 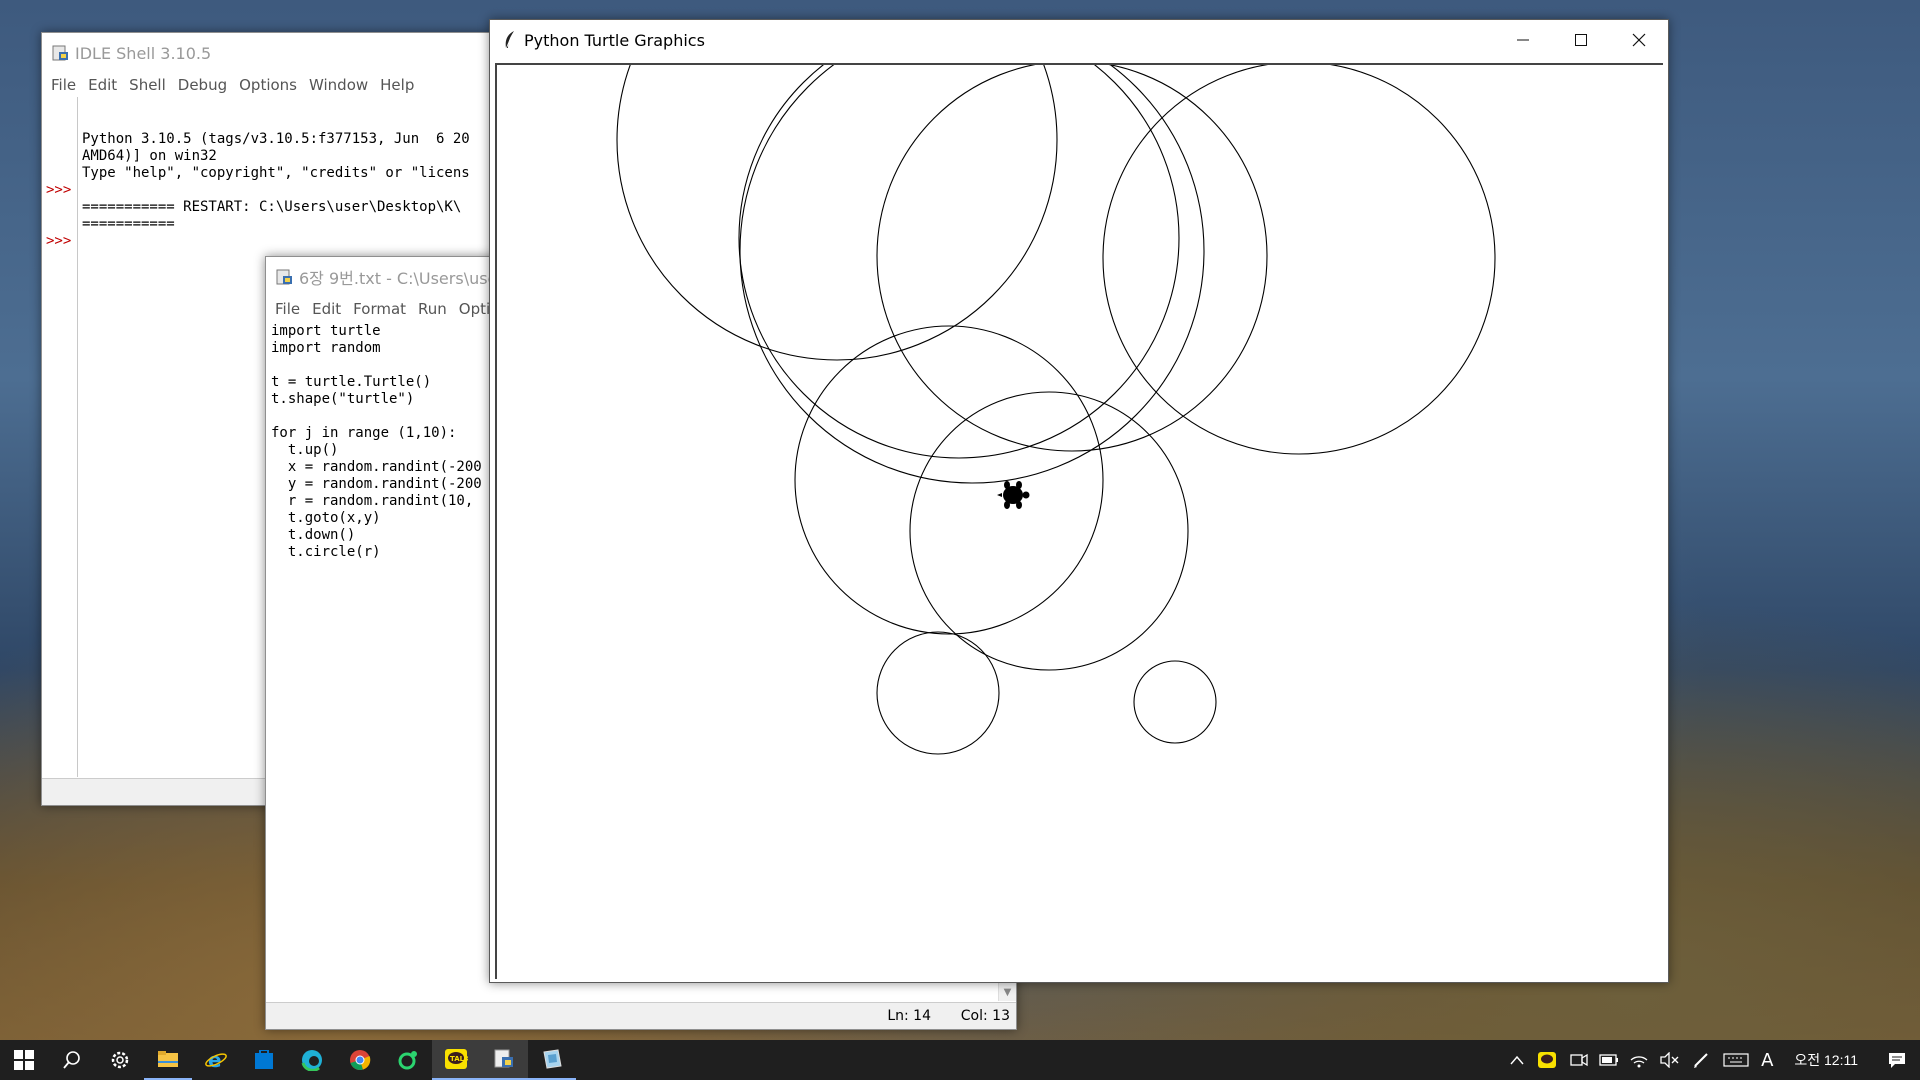 What do you see at coordinates (287, 309) in the screenshot?
I see `editor-menu-file: File` at bounding box center [287, 309].